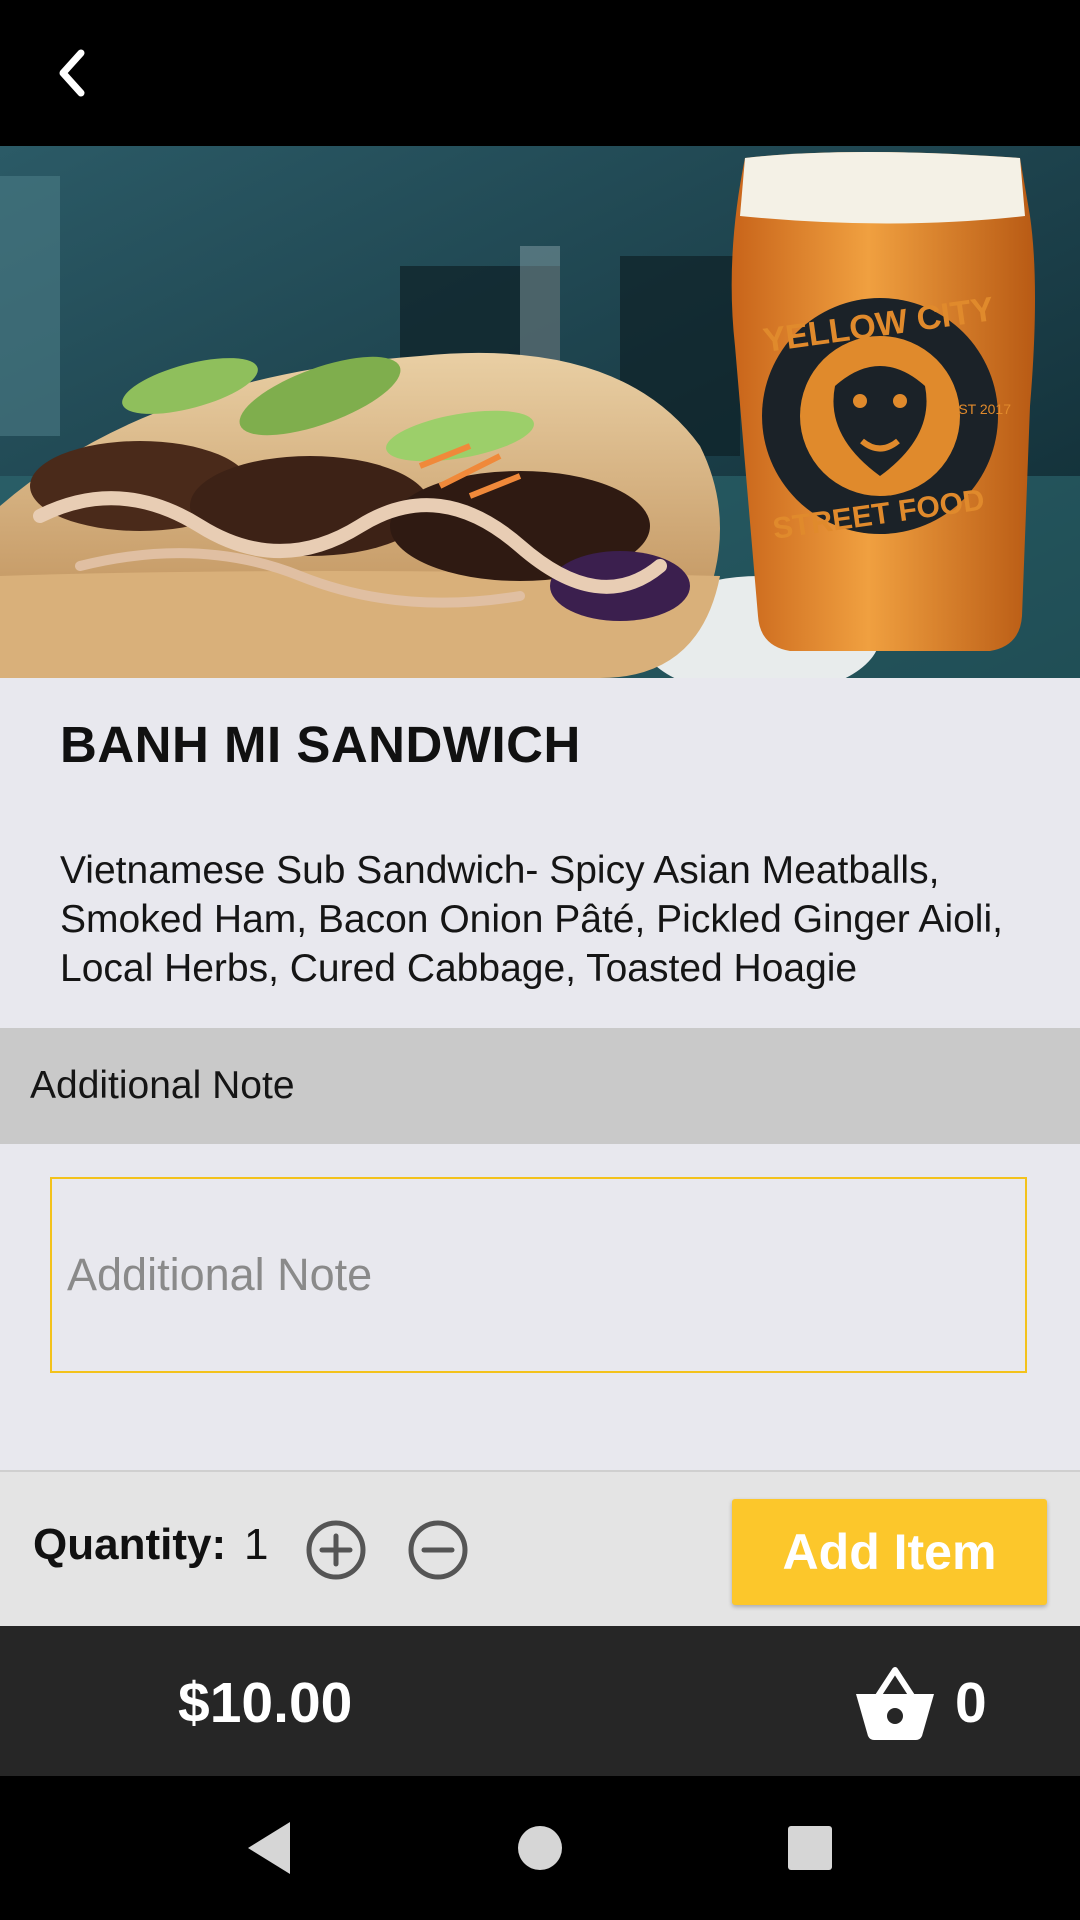 This screenshot has width=1080, height=1920. What do you see at coordinates (336, 1550) in the screenshot?
I see `plus-circle-icon` at bounding box center [336, 1550].